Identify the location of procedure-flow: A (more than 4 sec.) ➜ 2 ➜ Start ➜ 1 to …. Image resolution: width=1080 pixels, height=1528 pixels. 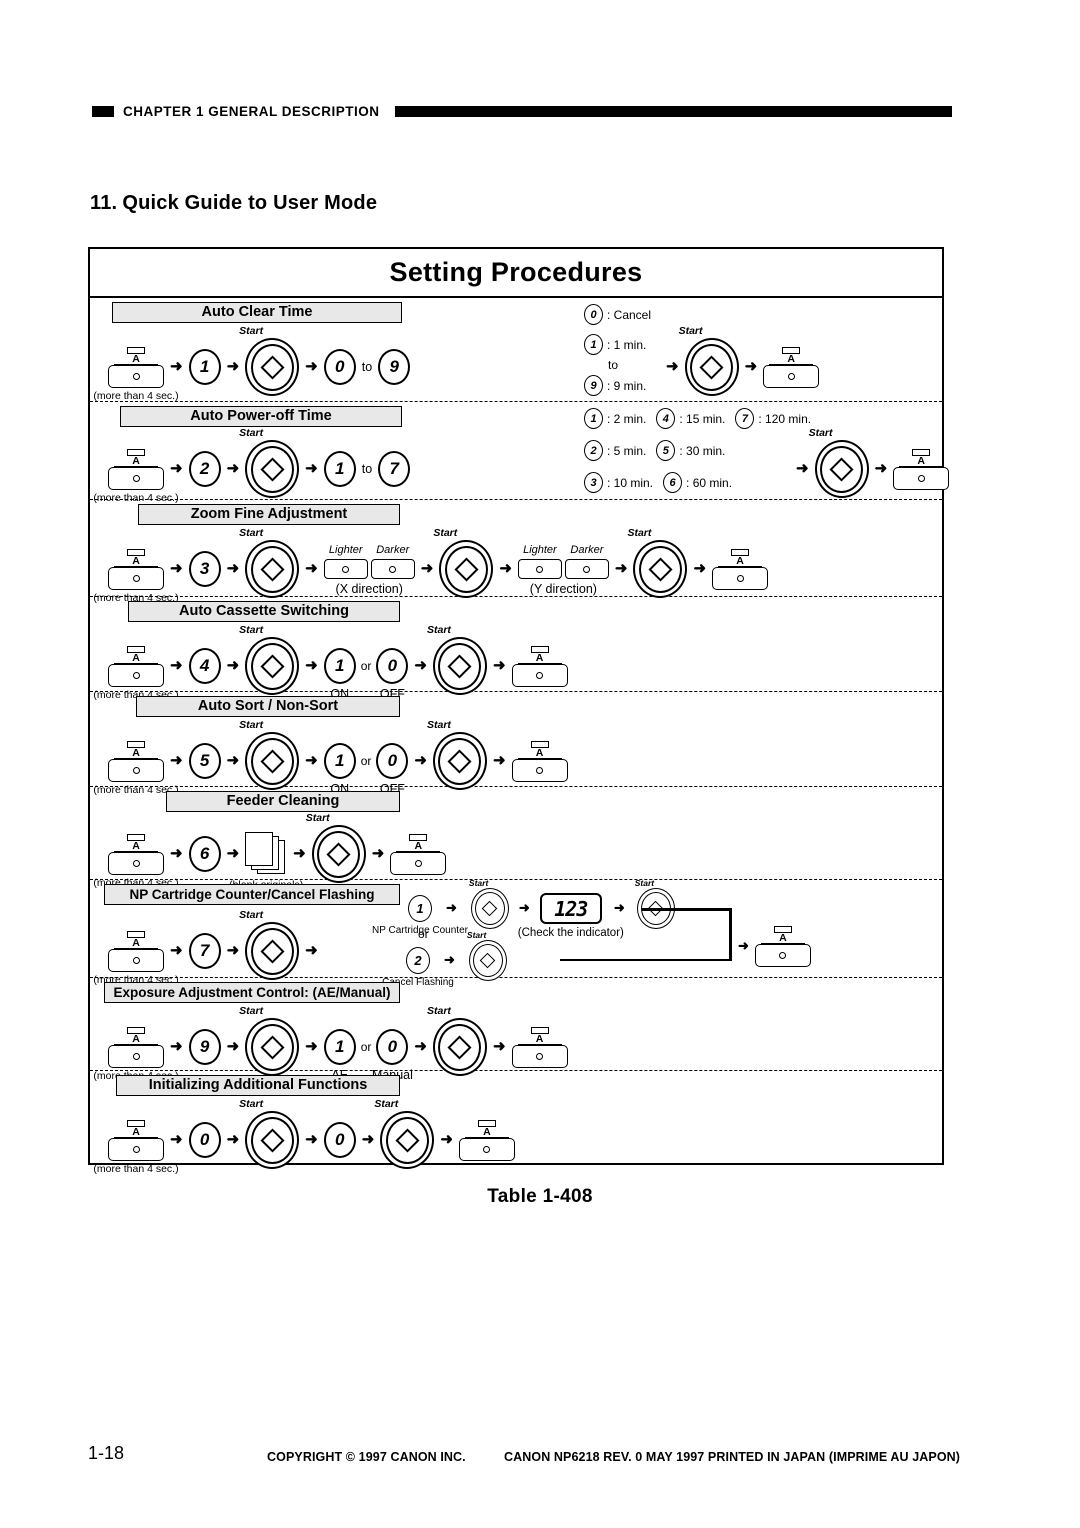
(252, 465).